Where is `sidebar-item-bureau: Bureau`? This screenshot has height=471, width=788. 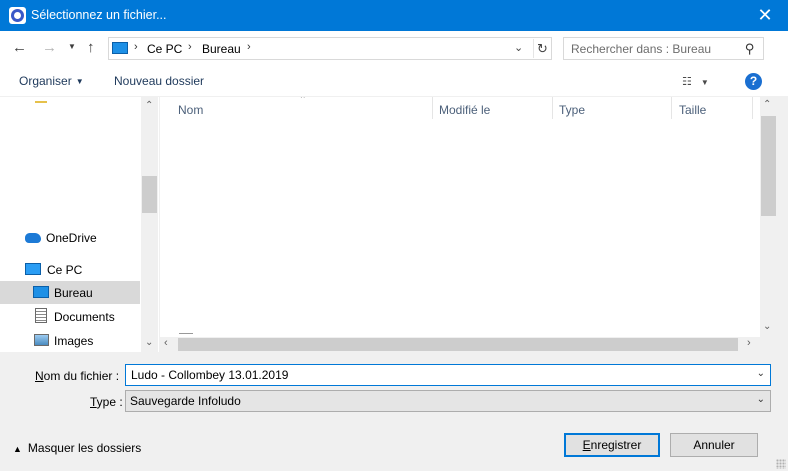
sidebar-item-bureau: Bureau is located at coordinates (70, 292).